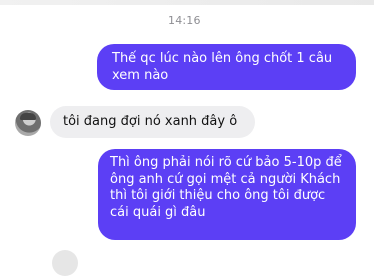  What do you see at coordinates (28, 123) in the screenshot?
I see `contact-avatar` at bounding box center [28, 123].